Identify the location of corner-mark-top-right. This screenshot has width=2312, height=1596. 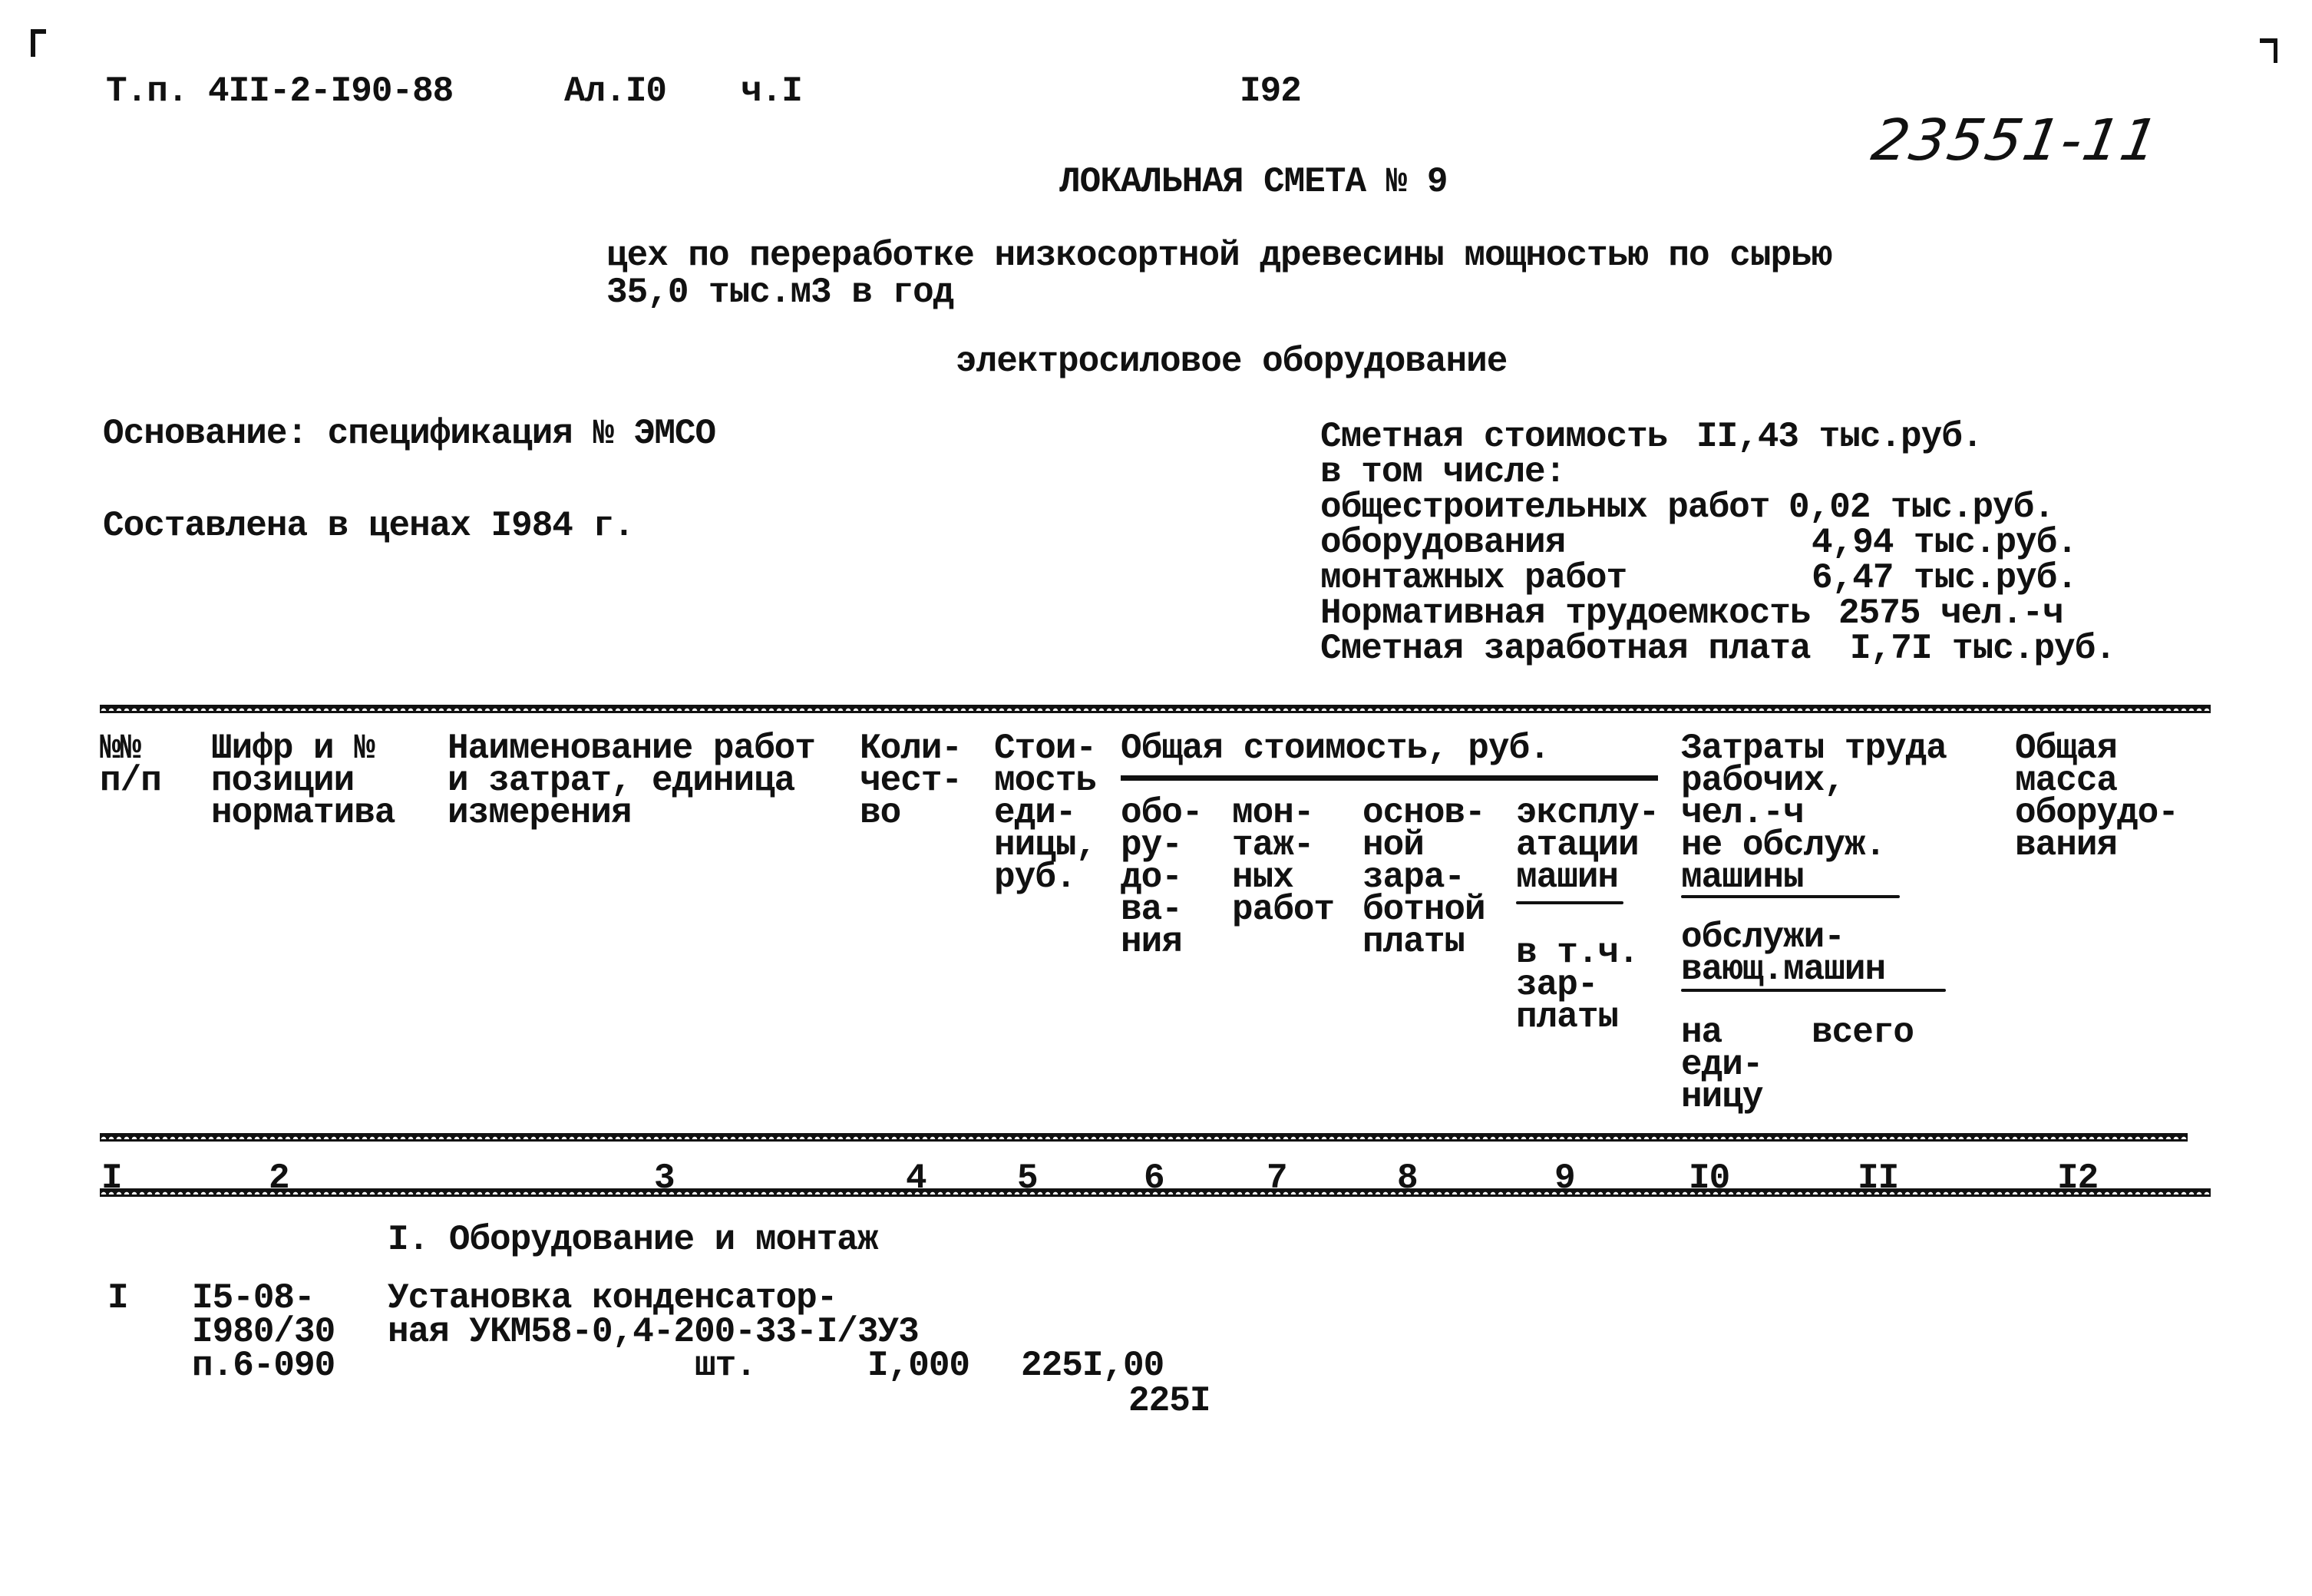
(2269, 40).